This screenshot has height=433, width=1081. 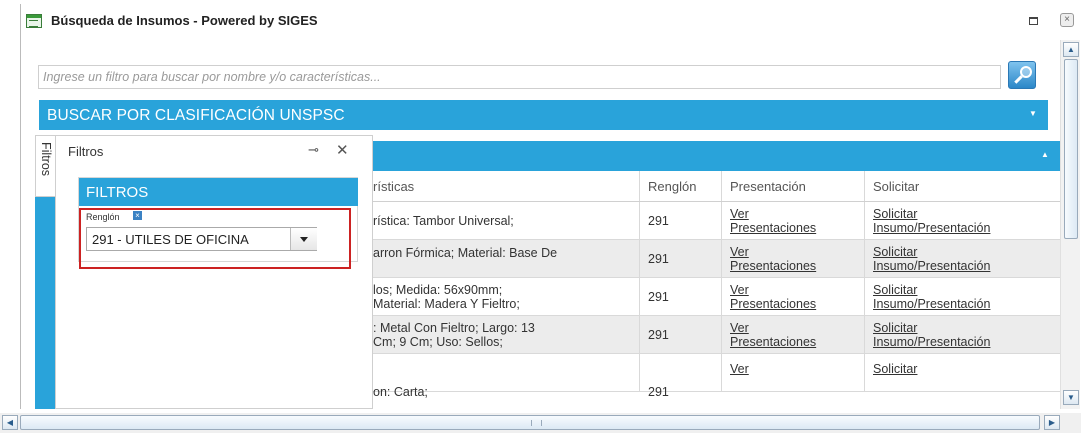 I want to click on search-button, so click(x=1022, y=75).